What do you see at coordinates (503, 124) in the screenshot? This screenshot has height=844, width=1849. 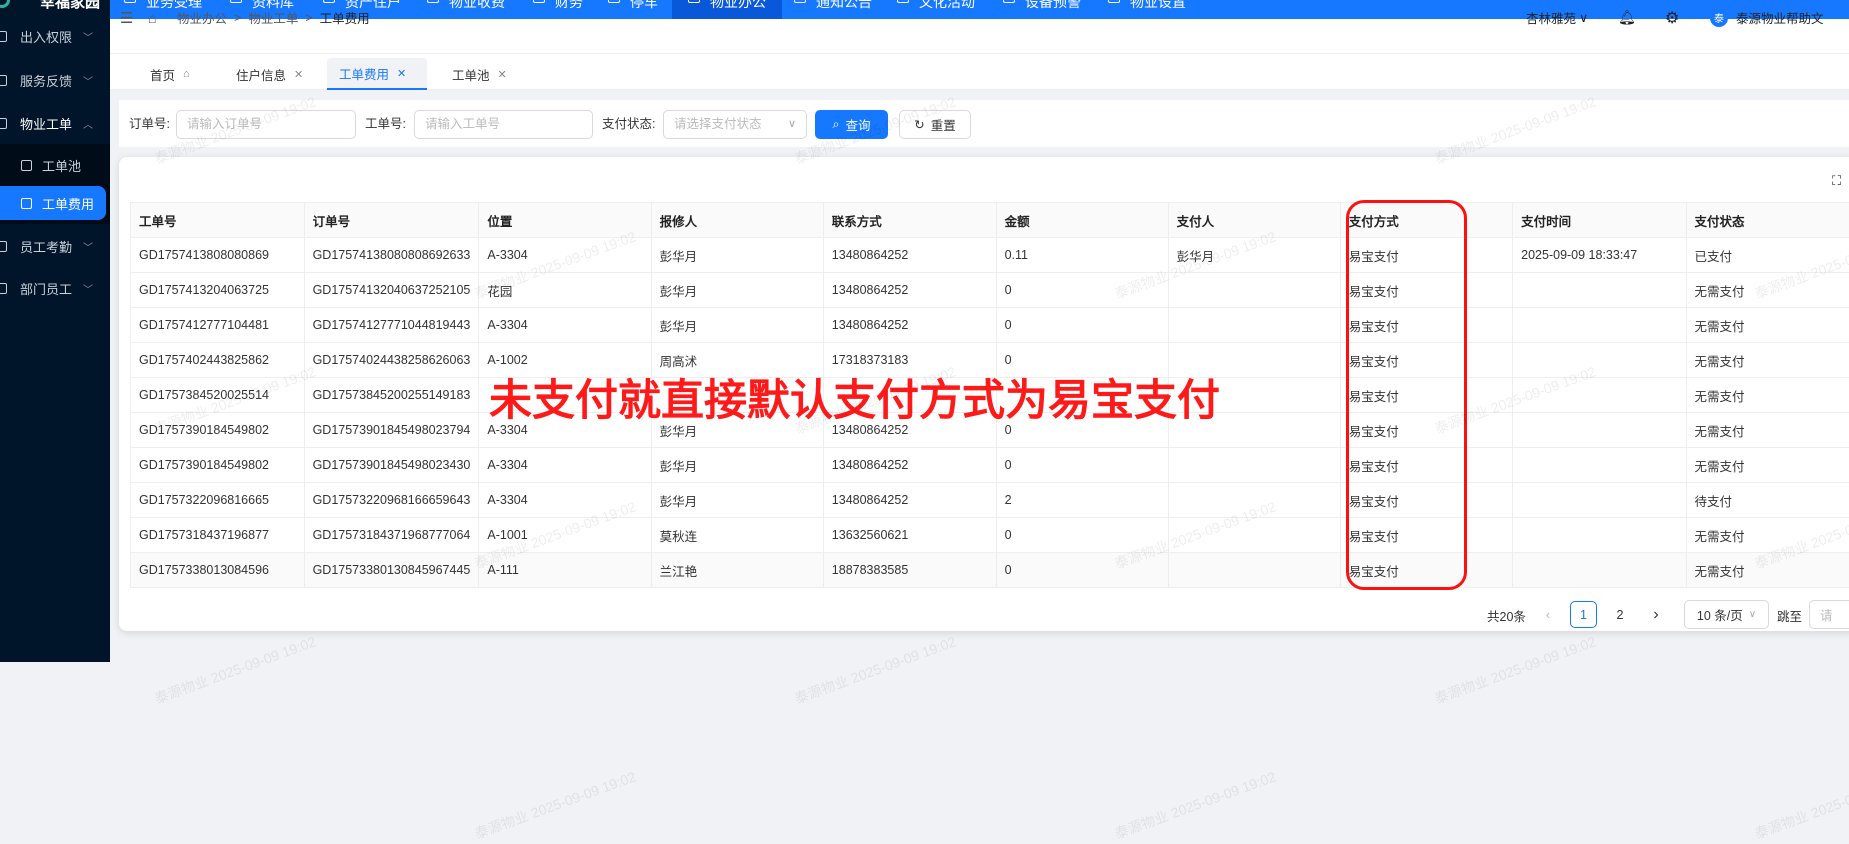 I see `ticket-no-input: 请输入工单号` at bounding box center [503, 124].